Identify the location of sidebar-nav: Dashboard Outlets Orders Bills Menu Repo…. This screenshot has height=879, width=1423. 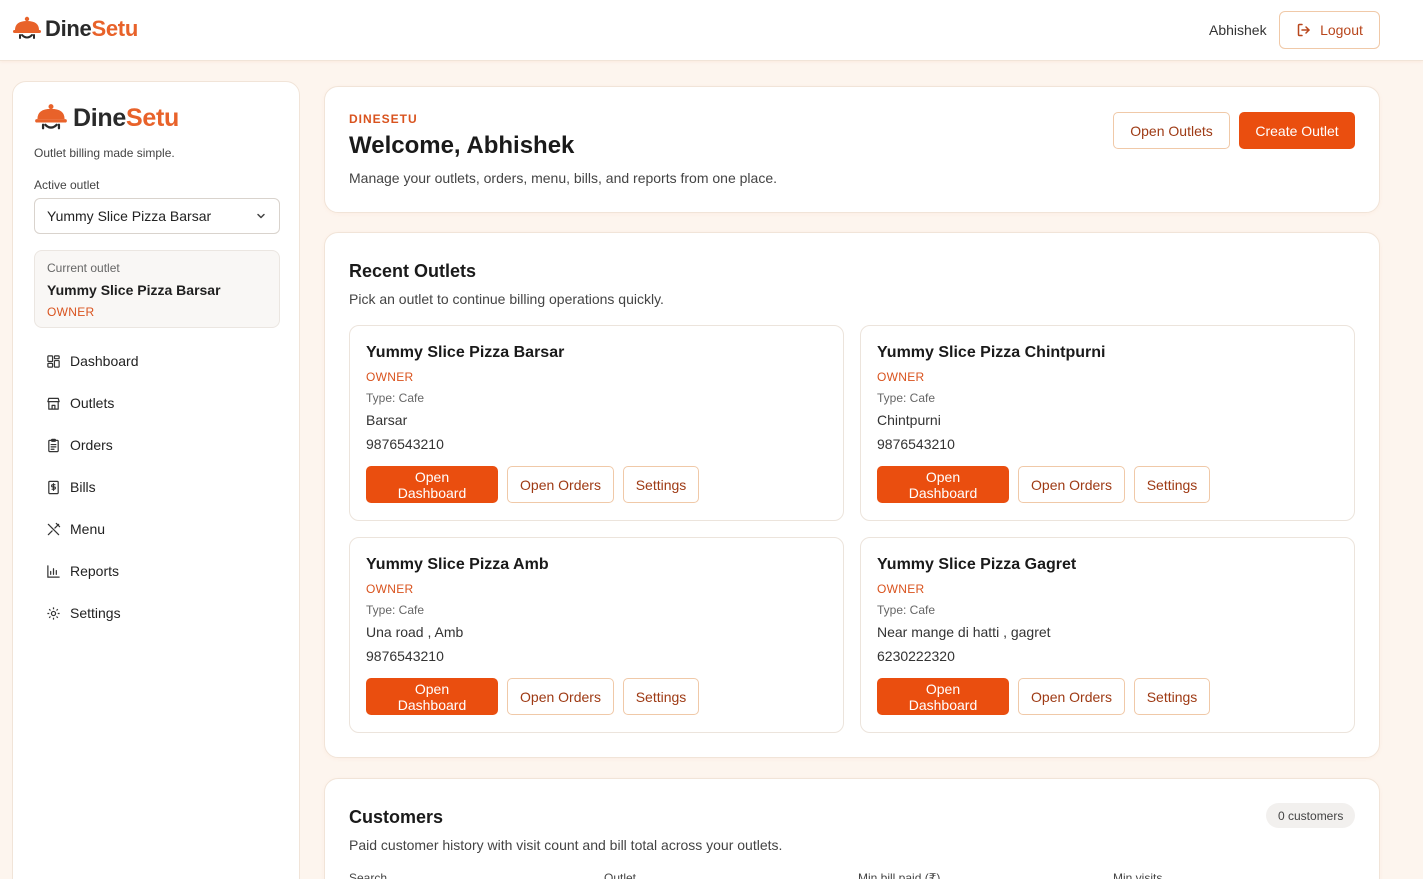
(157, 487).